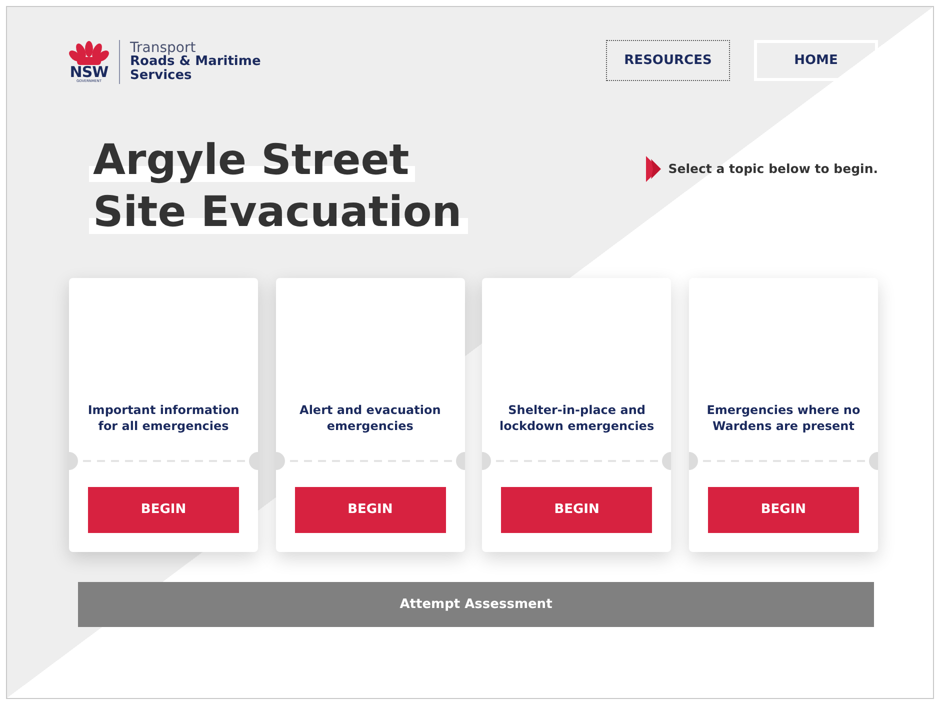  What do you see at coordinates (668, 60) in the screenshot?
I see `nav-button: RESOURCES` at bounding box center [668, 60].